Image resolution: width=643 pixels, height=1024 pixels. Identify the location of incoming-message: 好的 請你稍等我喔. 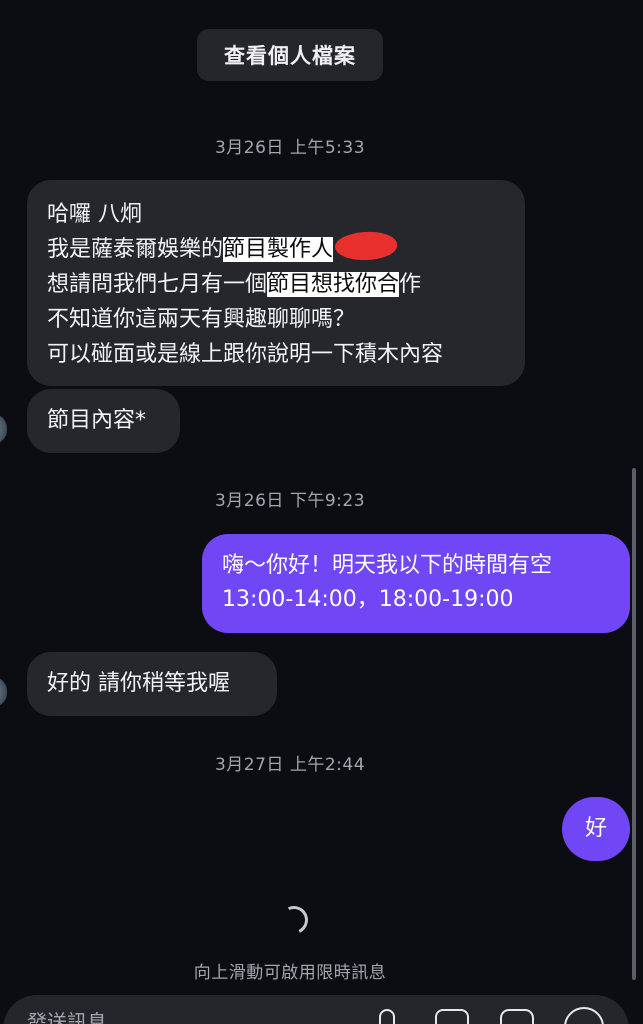
(152, 684).